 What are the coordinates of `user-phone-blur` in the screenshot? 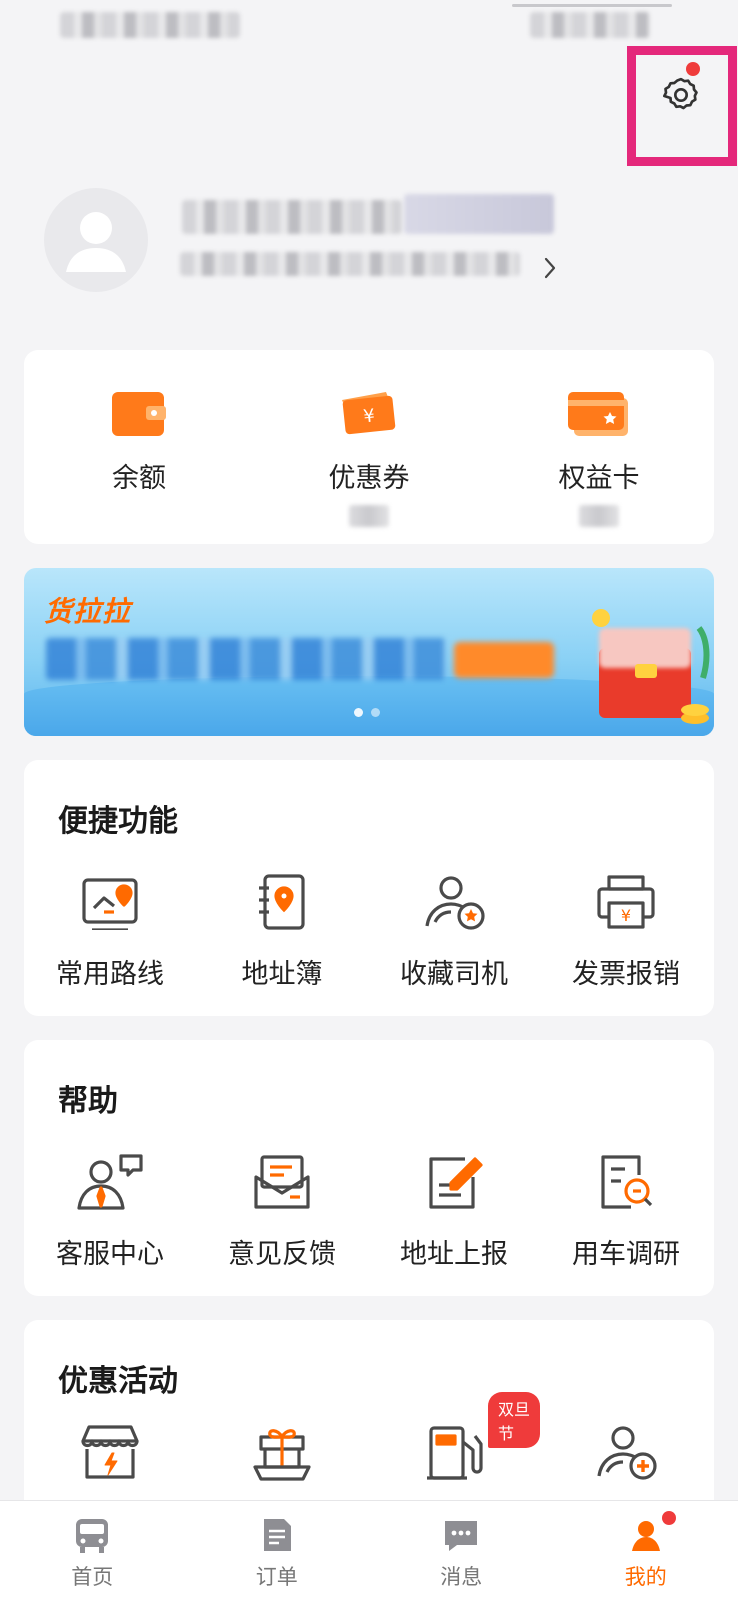 It's located at (350, 264).